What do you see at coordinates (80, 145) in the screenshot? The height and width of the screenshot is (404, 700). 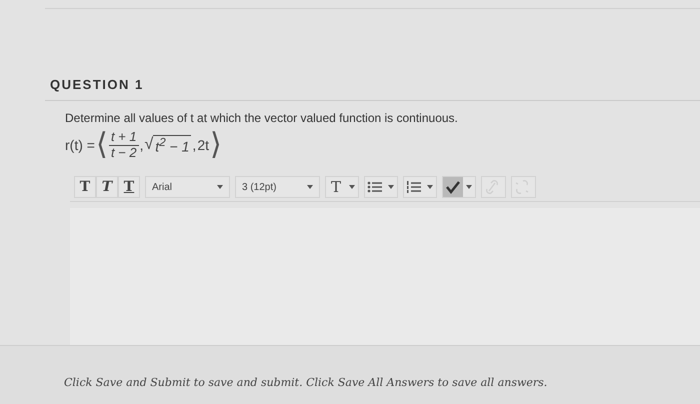 I see `formula-lhs: r(t) =` at bounding box center [80, 145].